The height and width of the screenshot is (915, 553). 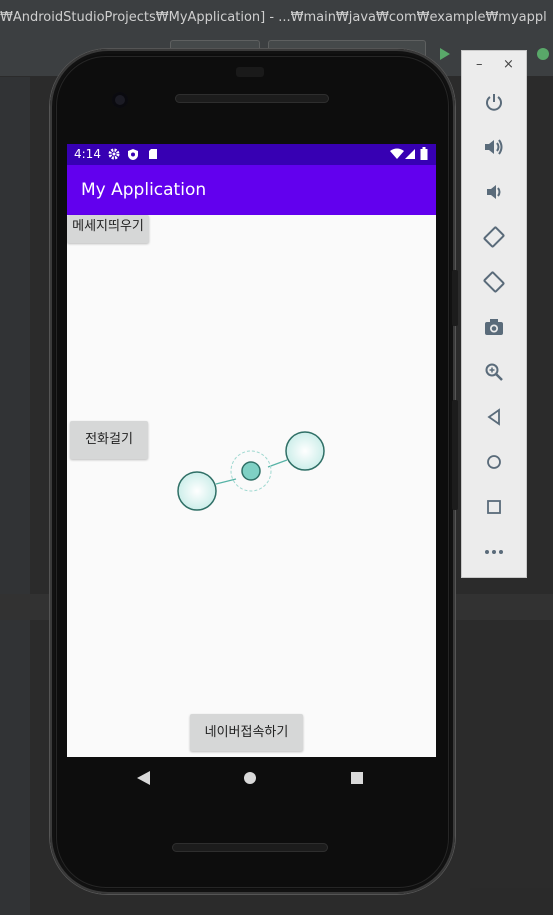 I want to click on nav-back-icon, so click(x=143, y=778).